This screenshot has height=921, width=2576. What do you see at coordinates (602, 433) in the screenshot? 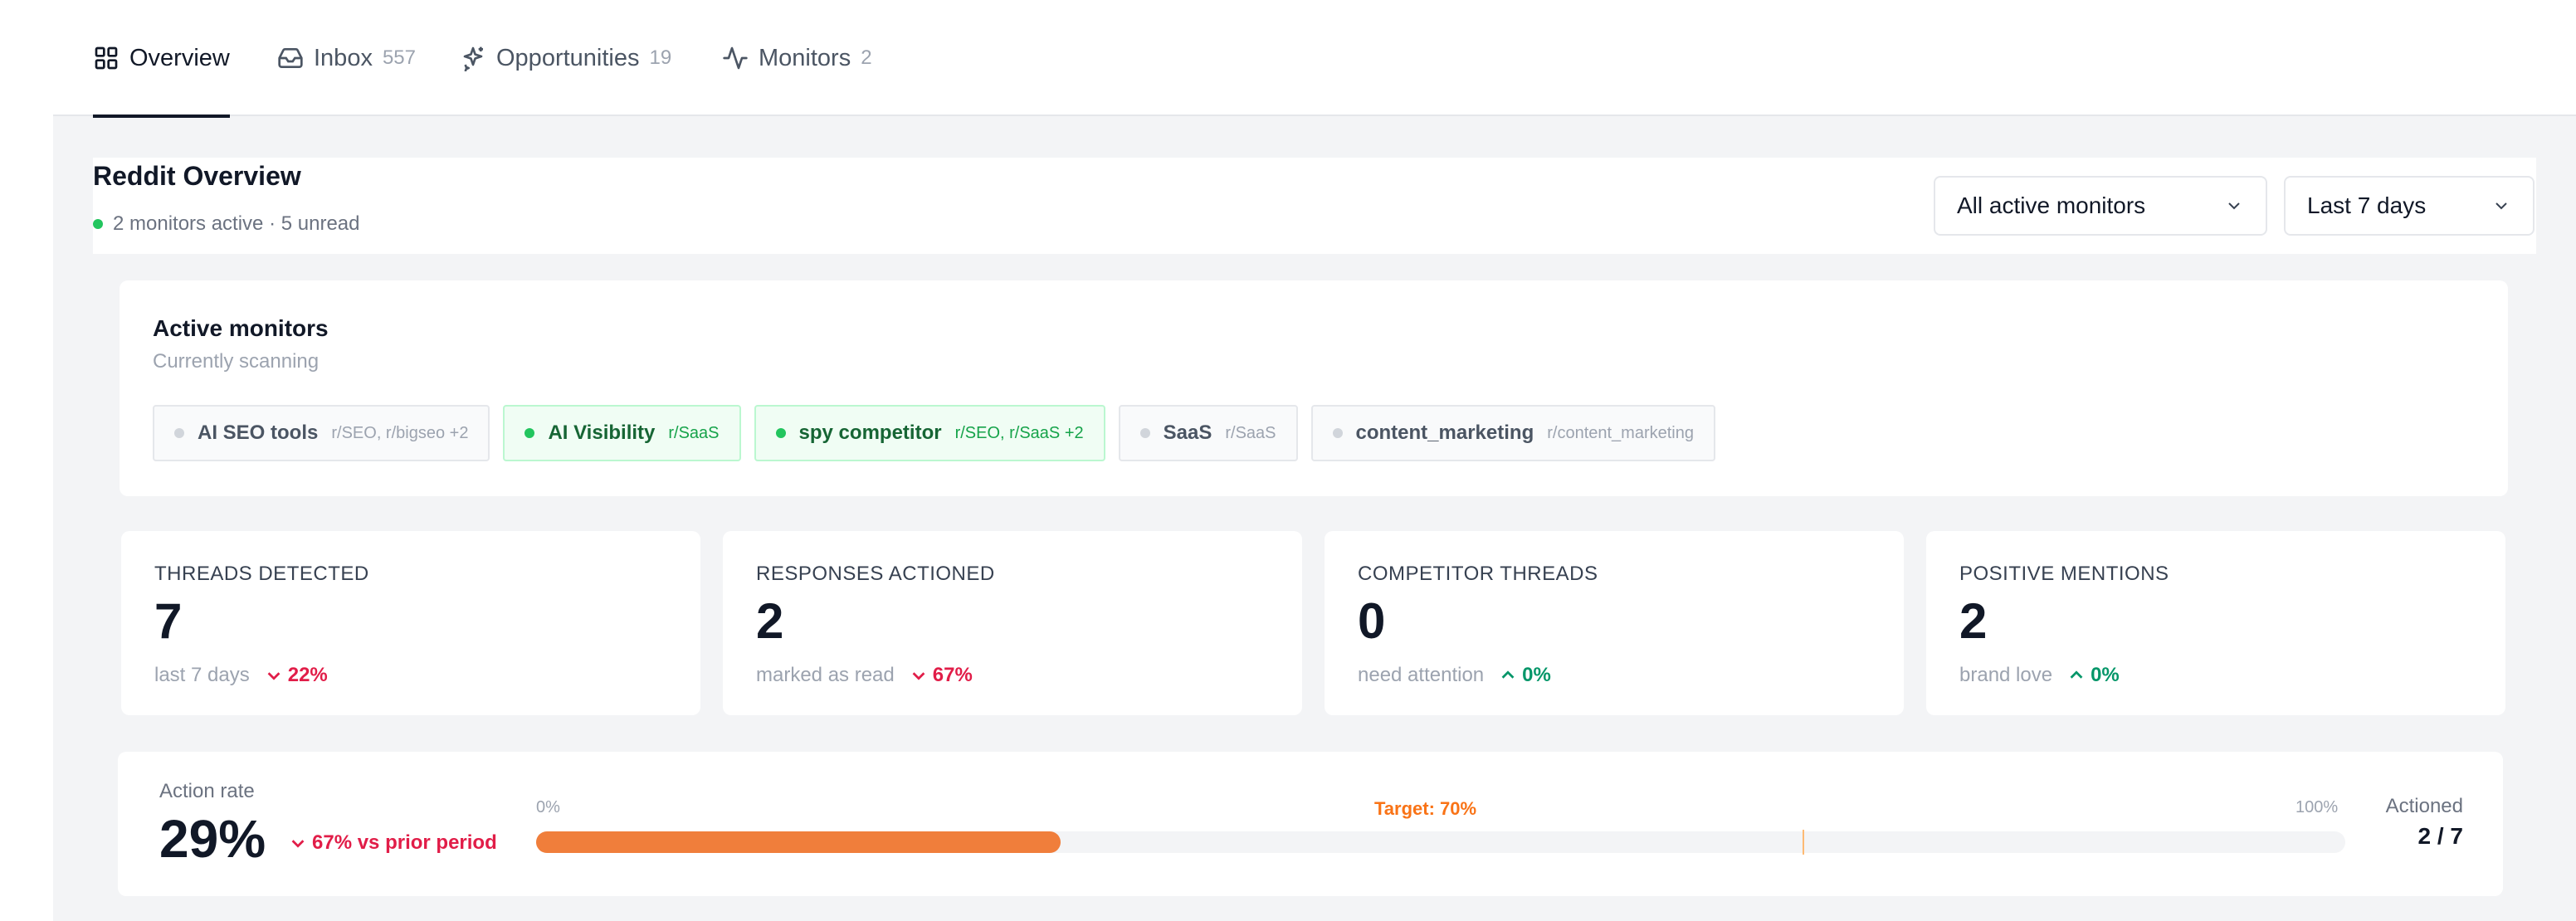
I see `monitor-name: AI Visibility` at bounding box center [602, 433].